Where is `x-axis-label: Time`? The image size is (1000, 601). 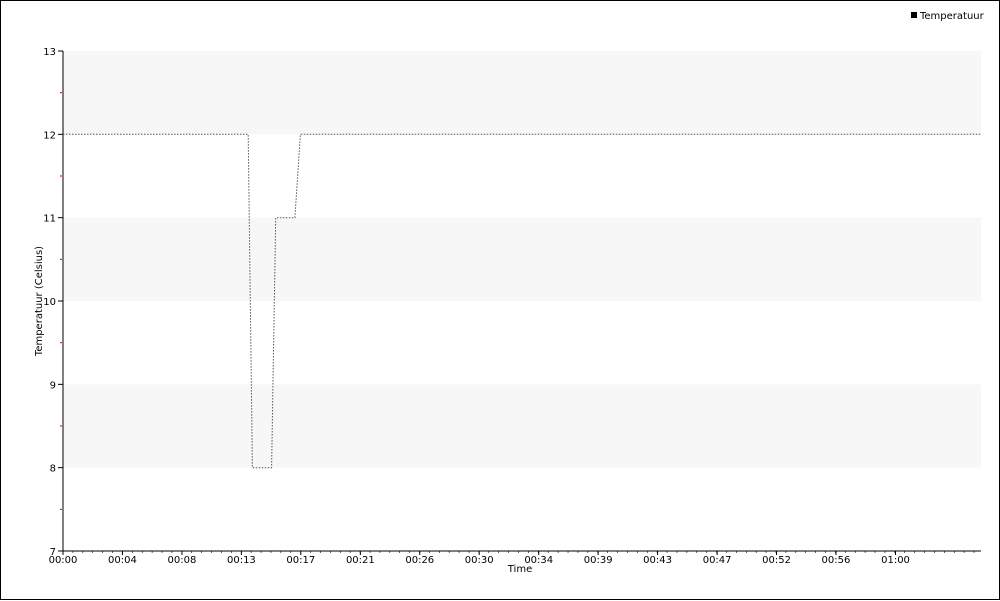
x-axis-label: Time is located at coordinates (519, 569).